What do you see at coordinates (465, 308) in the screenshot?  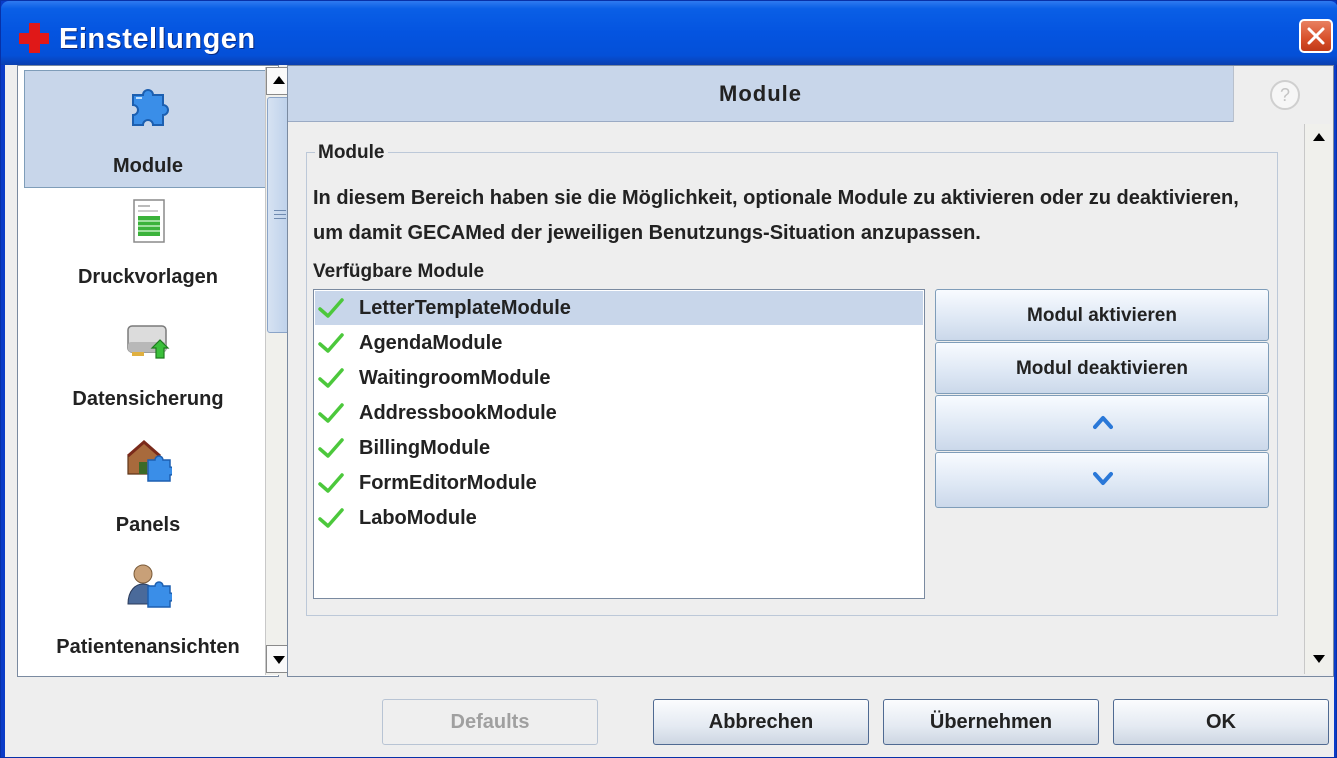 I see `module-name: LetterTemplateModule` at bounding box center [465, 308].